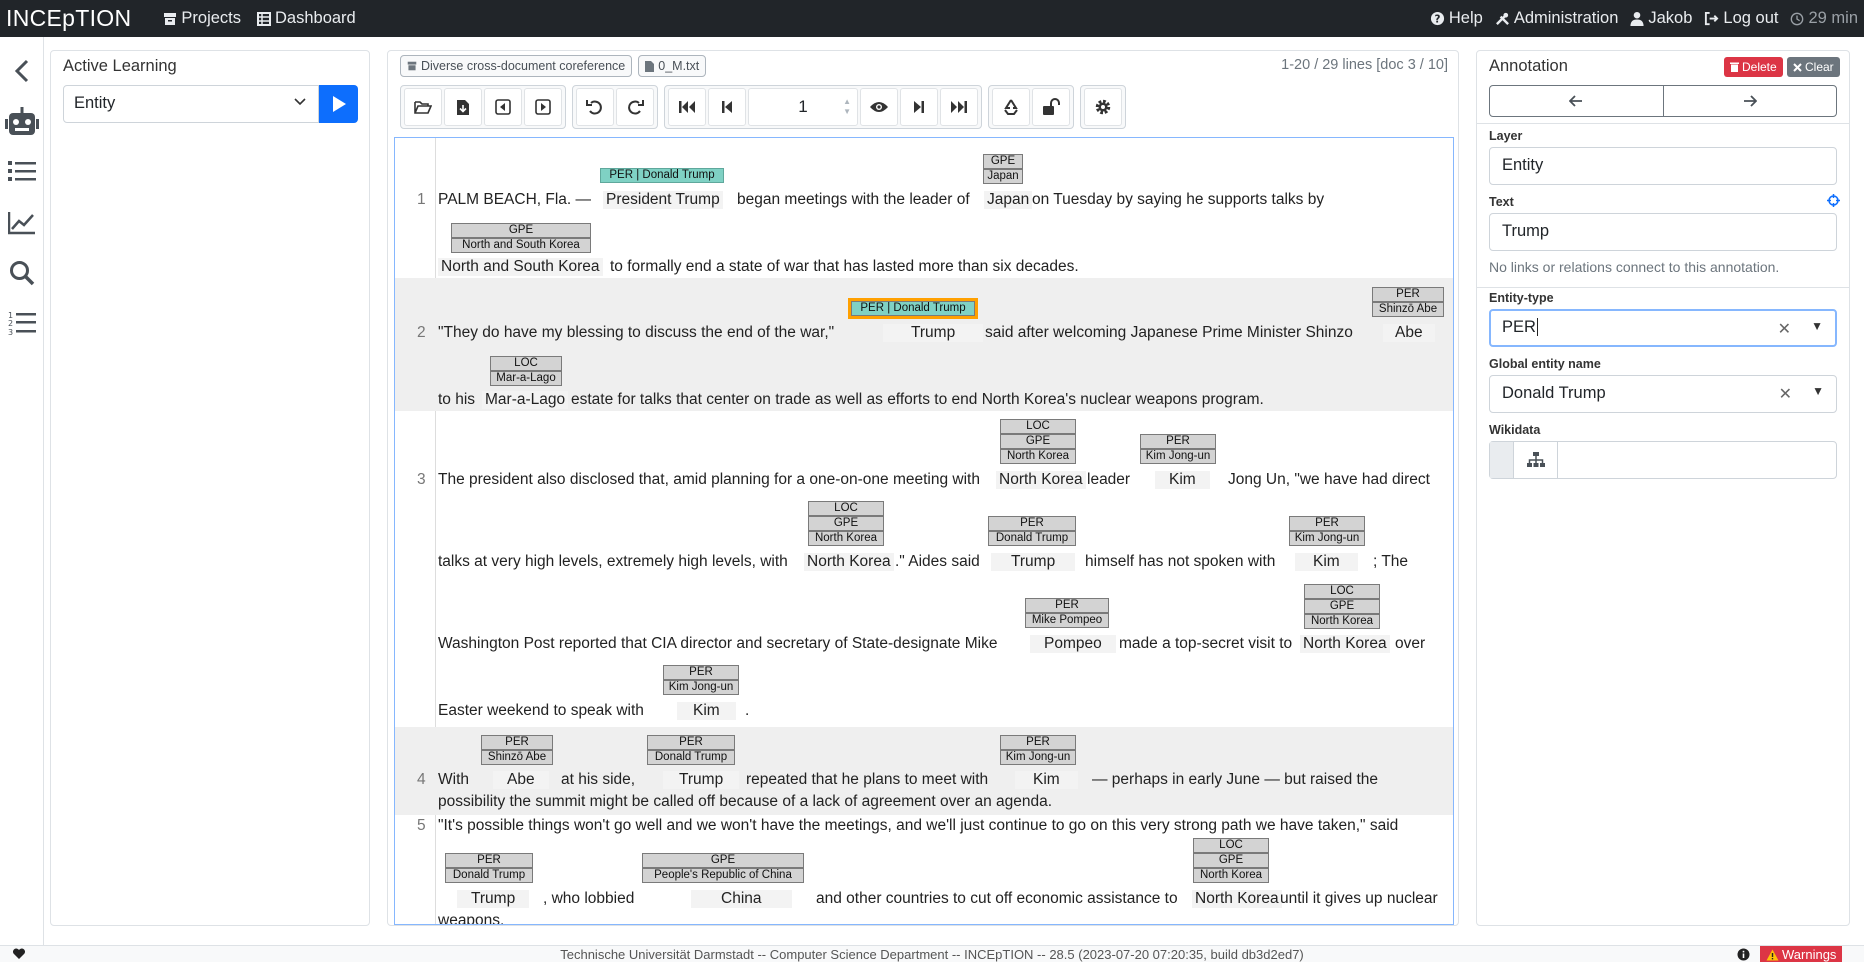  Describe the element at coordinates (543, 107) in the screenshot. I see `next-document-button` at that location.